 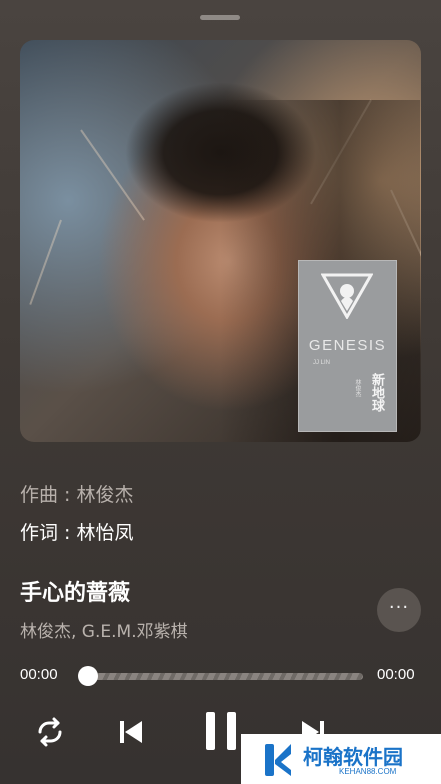 I want to click on current-time: 00:00, so click(x=39, y=674).